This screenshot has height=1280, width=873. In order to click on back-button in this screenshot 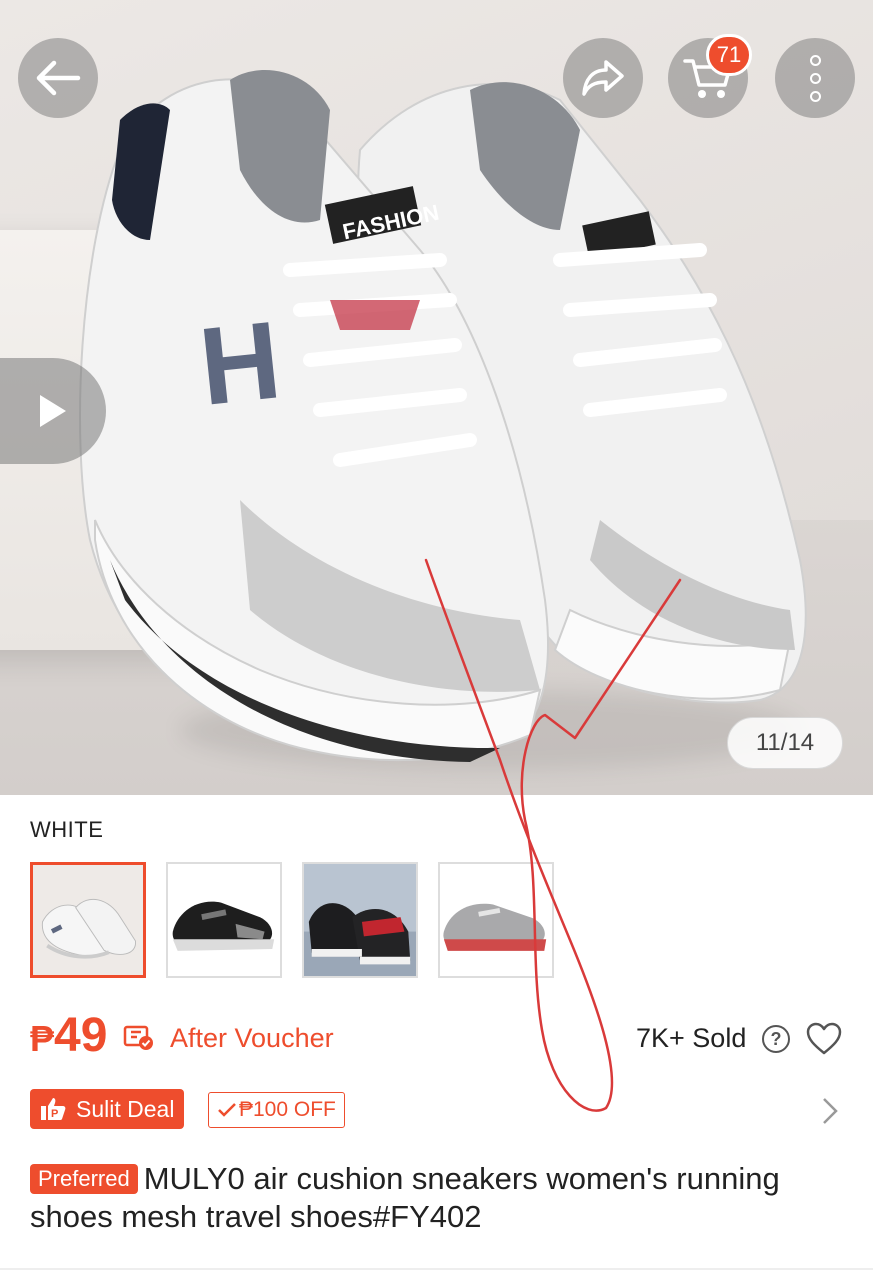, I will do `click(58, 78)`.